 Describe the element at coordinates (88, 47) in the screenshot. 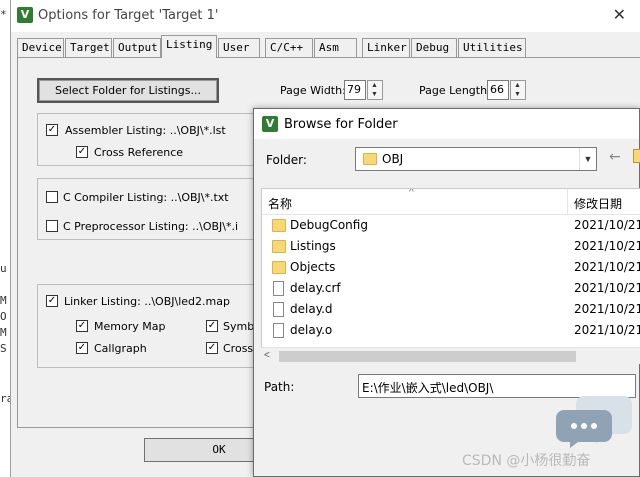

I see `tab-target: Target` at that location.